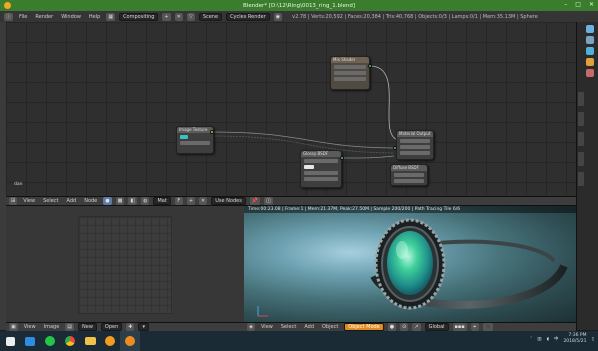 The image size is (598, 351). What do you see at coordinates (166, 16) in the screenshot?
I see `add-layout-button: +` at bounding box center [166, 16].